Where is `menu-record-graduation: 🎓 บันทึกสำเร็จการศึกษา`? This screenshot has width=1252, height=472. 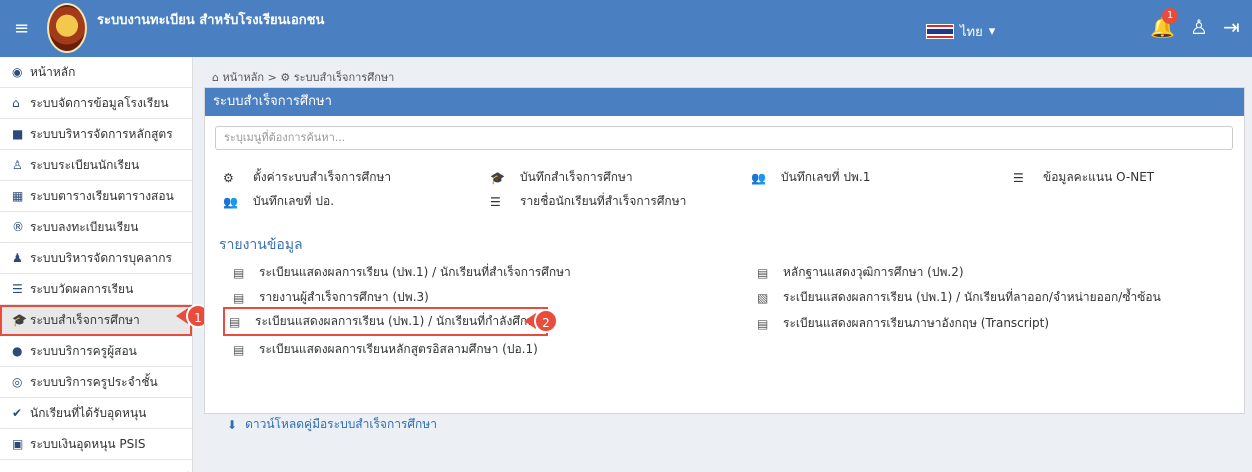 menu-record-graduation: 🎓 บันทึกสำเร็จการศึกษา is located at coordinates (561, 177).